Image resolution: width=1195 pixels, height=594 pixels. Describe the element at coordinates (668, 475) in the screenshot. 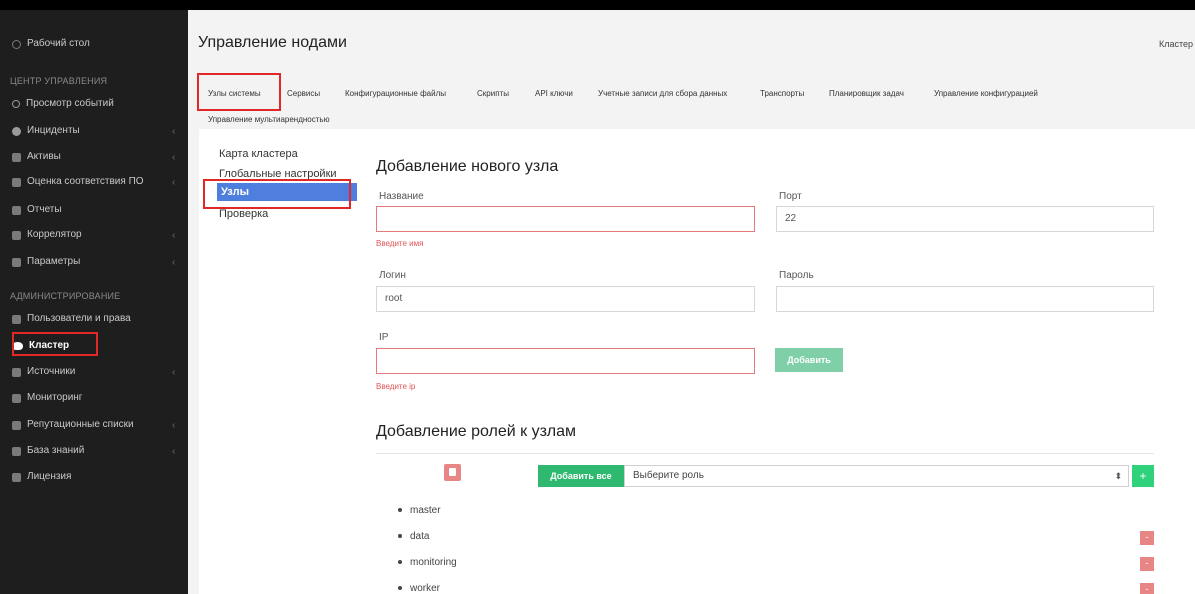

I see `role-select-value: Выберите роль` at that location.